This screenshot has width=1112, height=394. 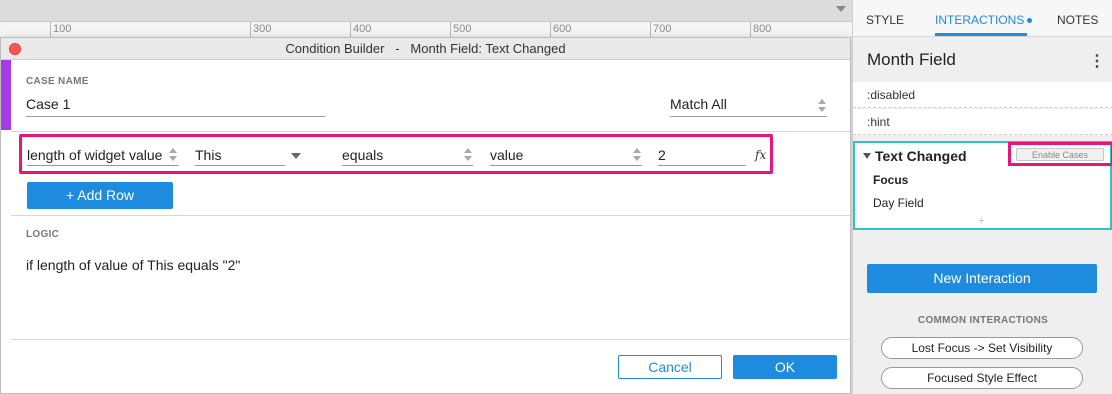 I want to click on tab-style: STYLE, so click(x=885, y=20).